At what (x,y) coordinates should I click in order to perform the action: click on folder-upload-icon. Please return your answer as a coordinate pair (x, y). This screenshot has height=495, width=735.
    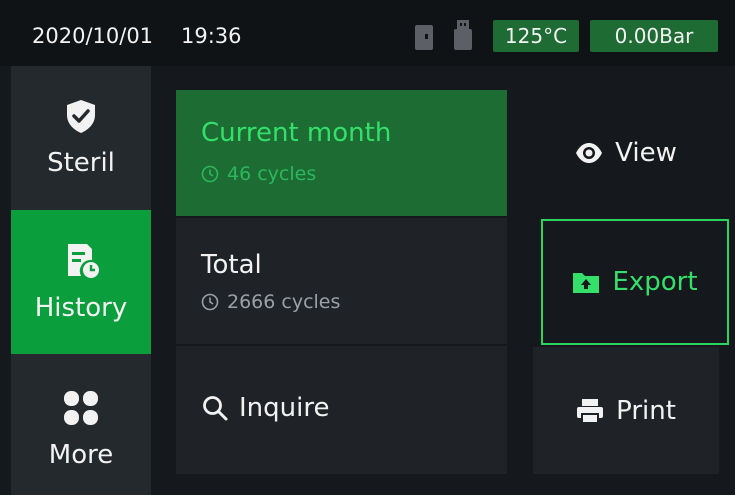
    Looking at the image, I should click on (586, 283).